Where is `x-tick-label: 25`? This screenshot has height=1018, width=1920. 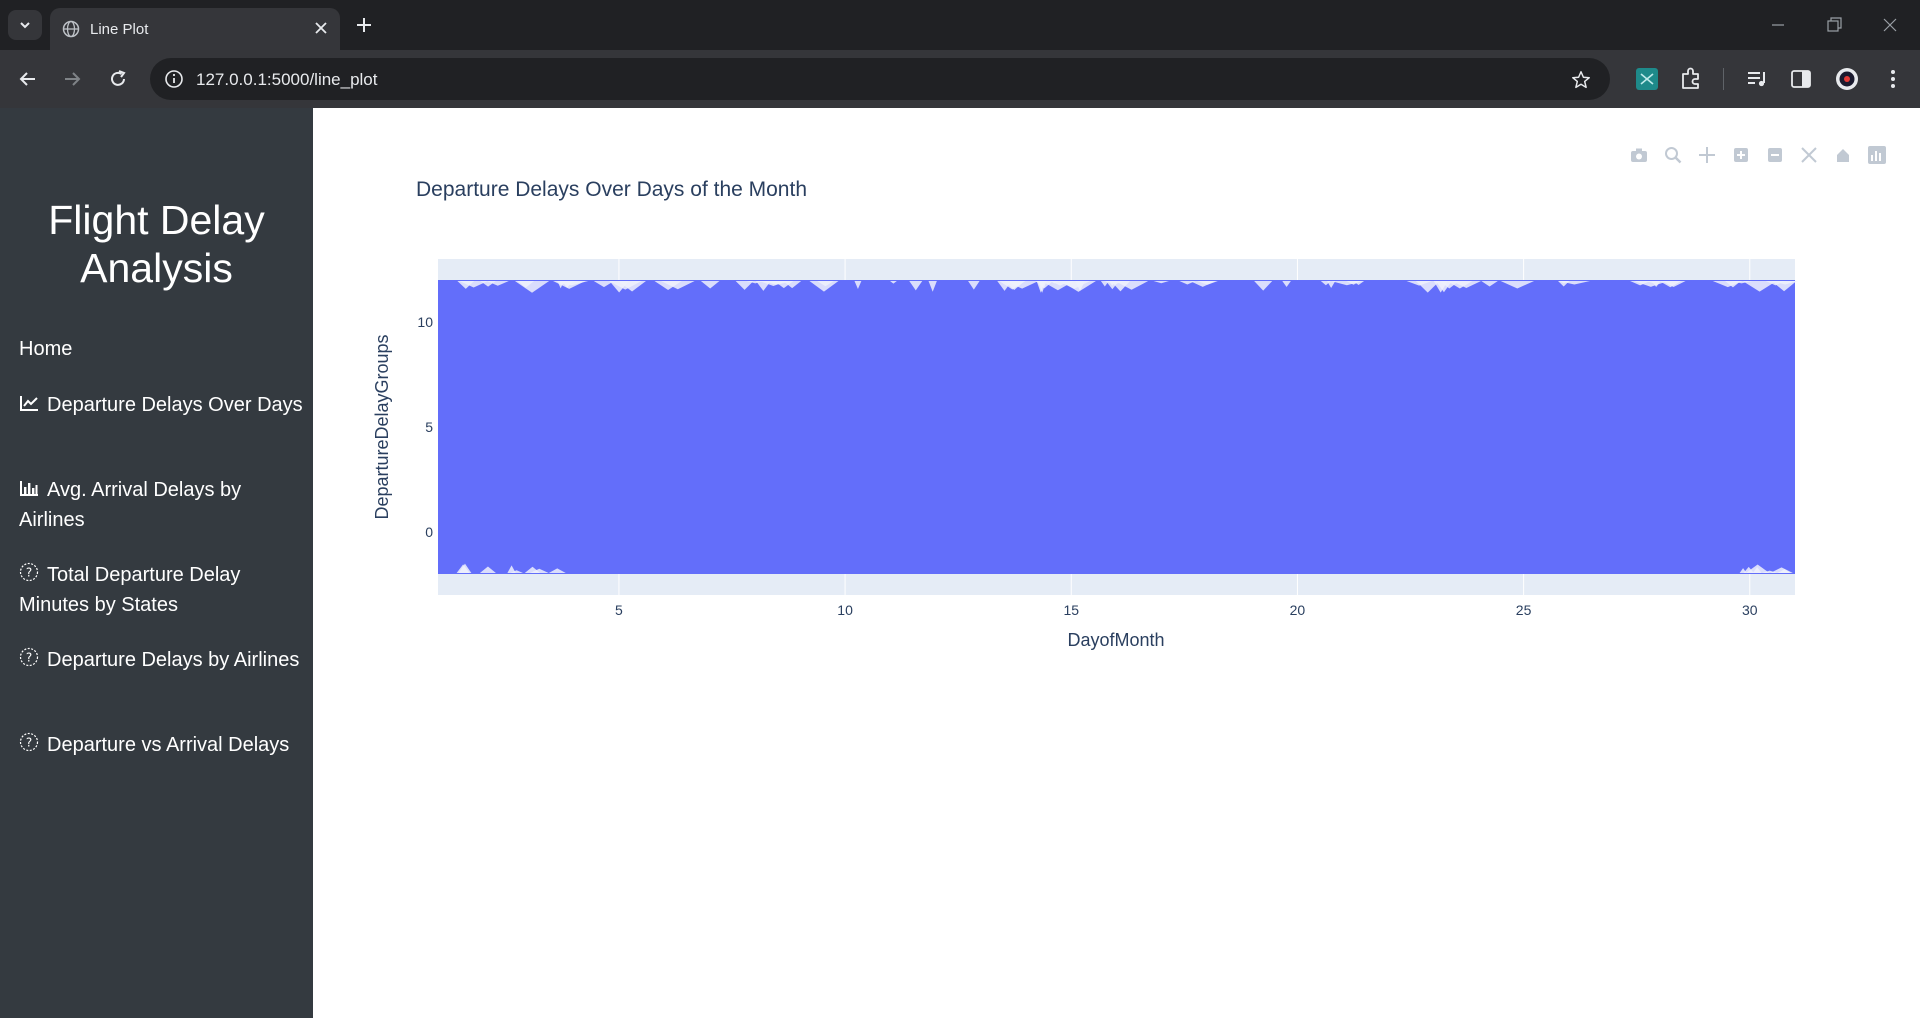
x-tick-label: 25 is located at coordinates (1524, 610).